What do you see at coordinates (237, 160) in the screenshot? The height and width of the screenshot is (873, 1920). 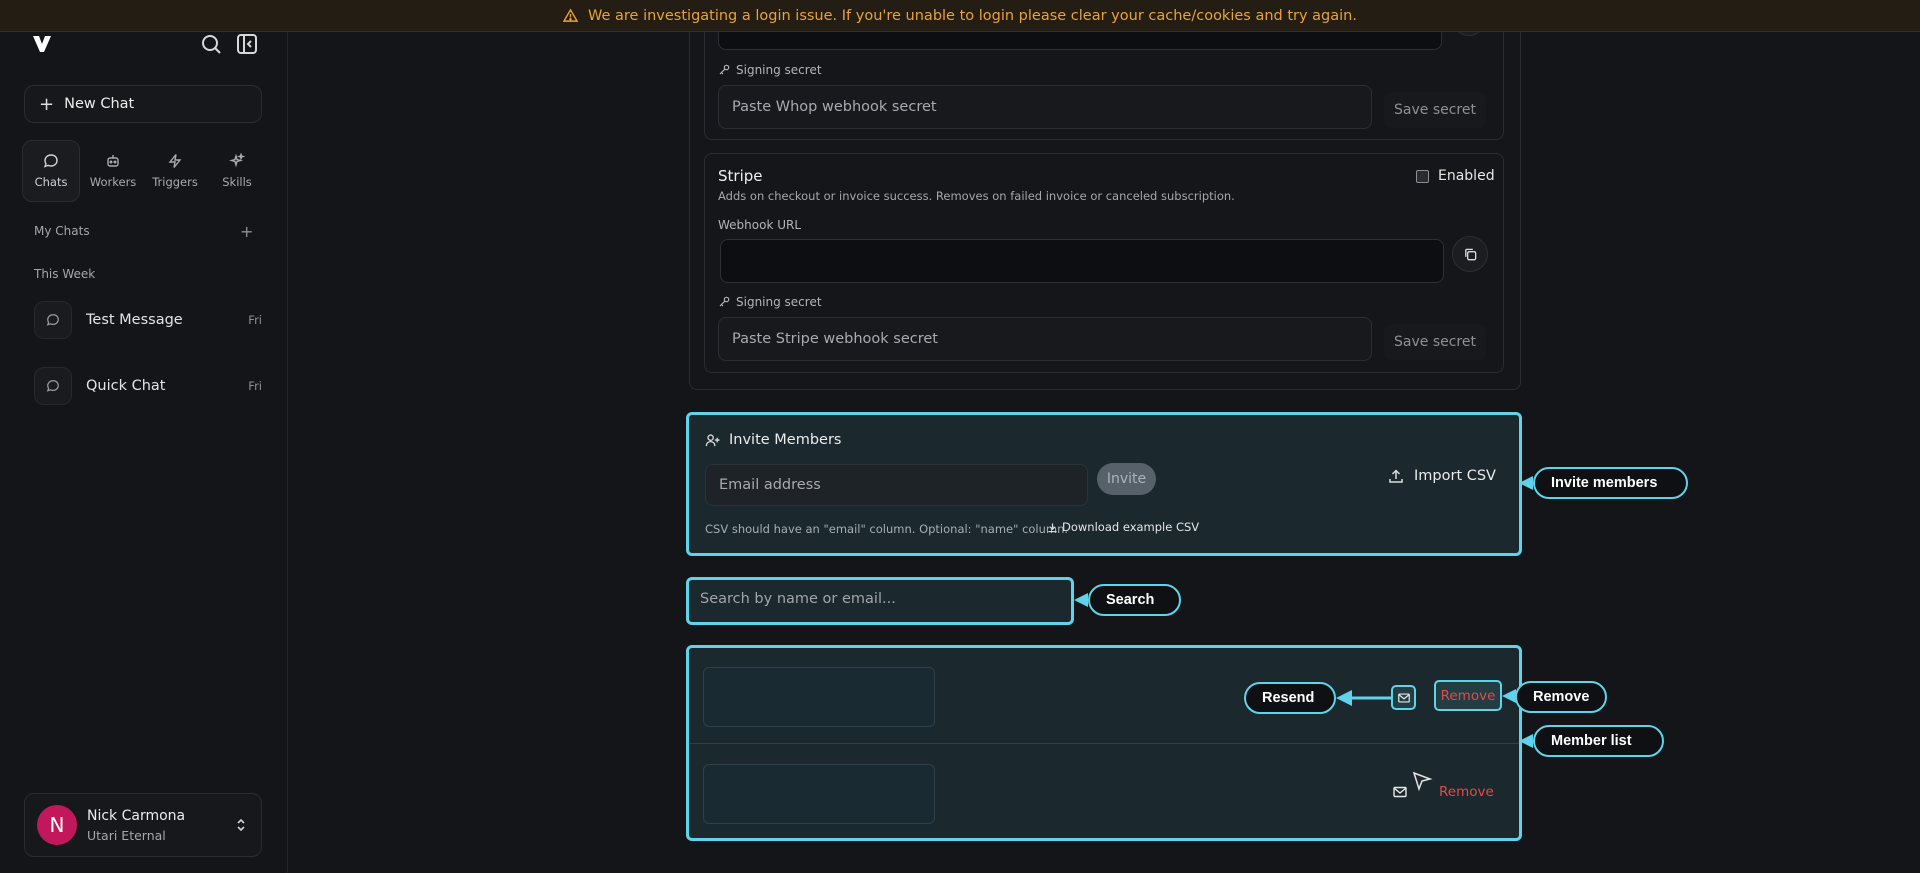 I see `sparkle-icon` at bounding box center [237, 160].